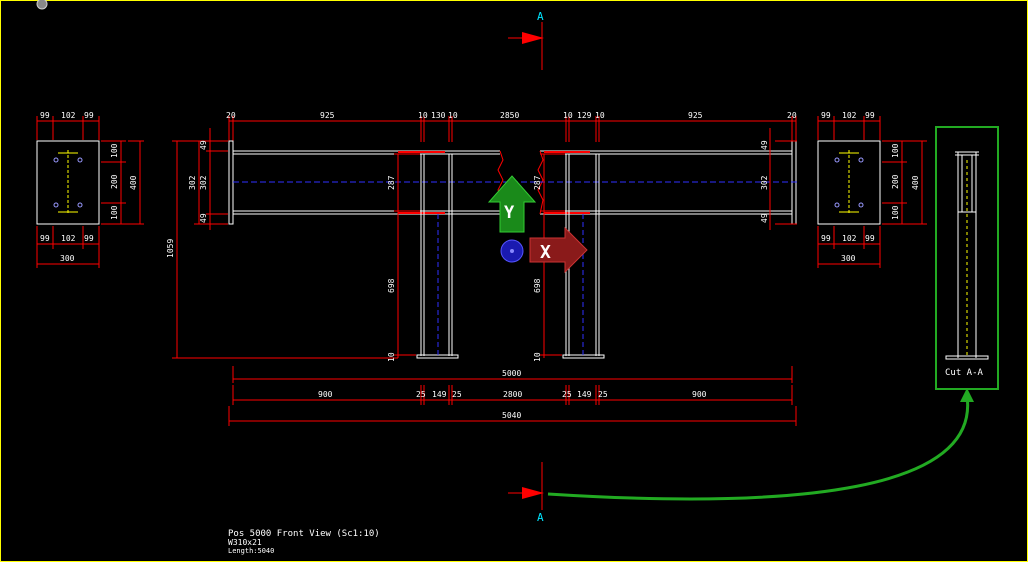 This screenshot has width=1028, height=562. Describe the element at coordinates (457, 394) in the screenshot. I see `dim-bottom-4: 25` at that location.